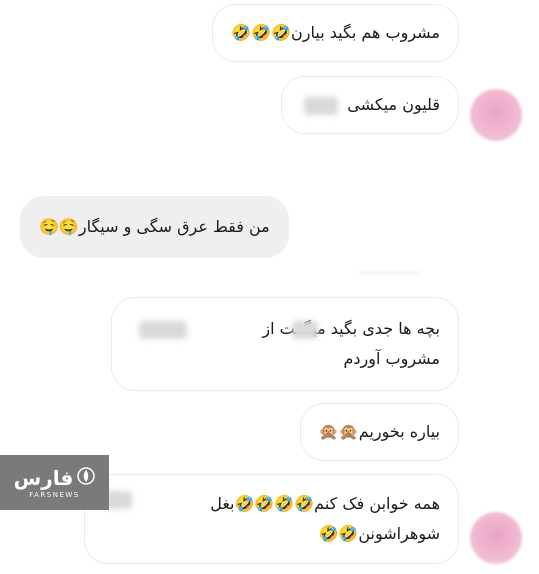  Describe the element at coordinates (325, 503) in the screenshot. I see `message-text-line: همه خوابن فک کنم🤣🤣🤣🤣بغل` at that location.